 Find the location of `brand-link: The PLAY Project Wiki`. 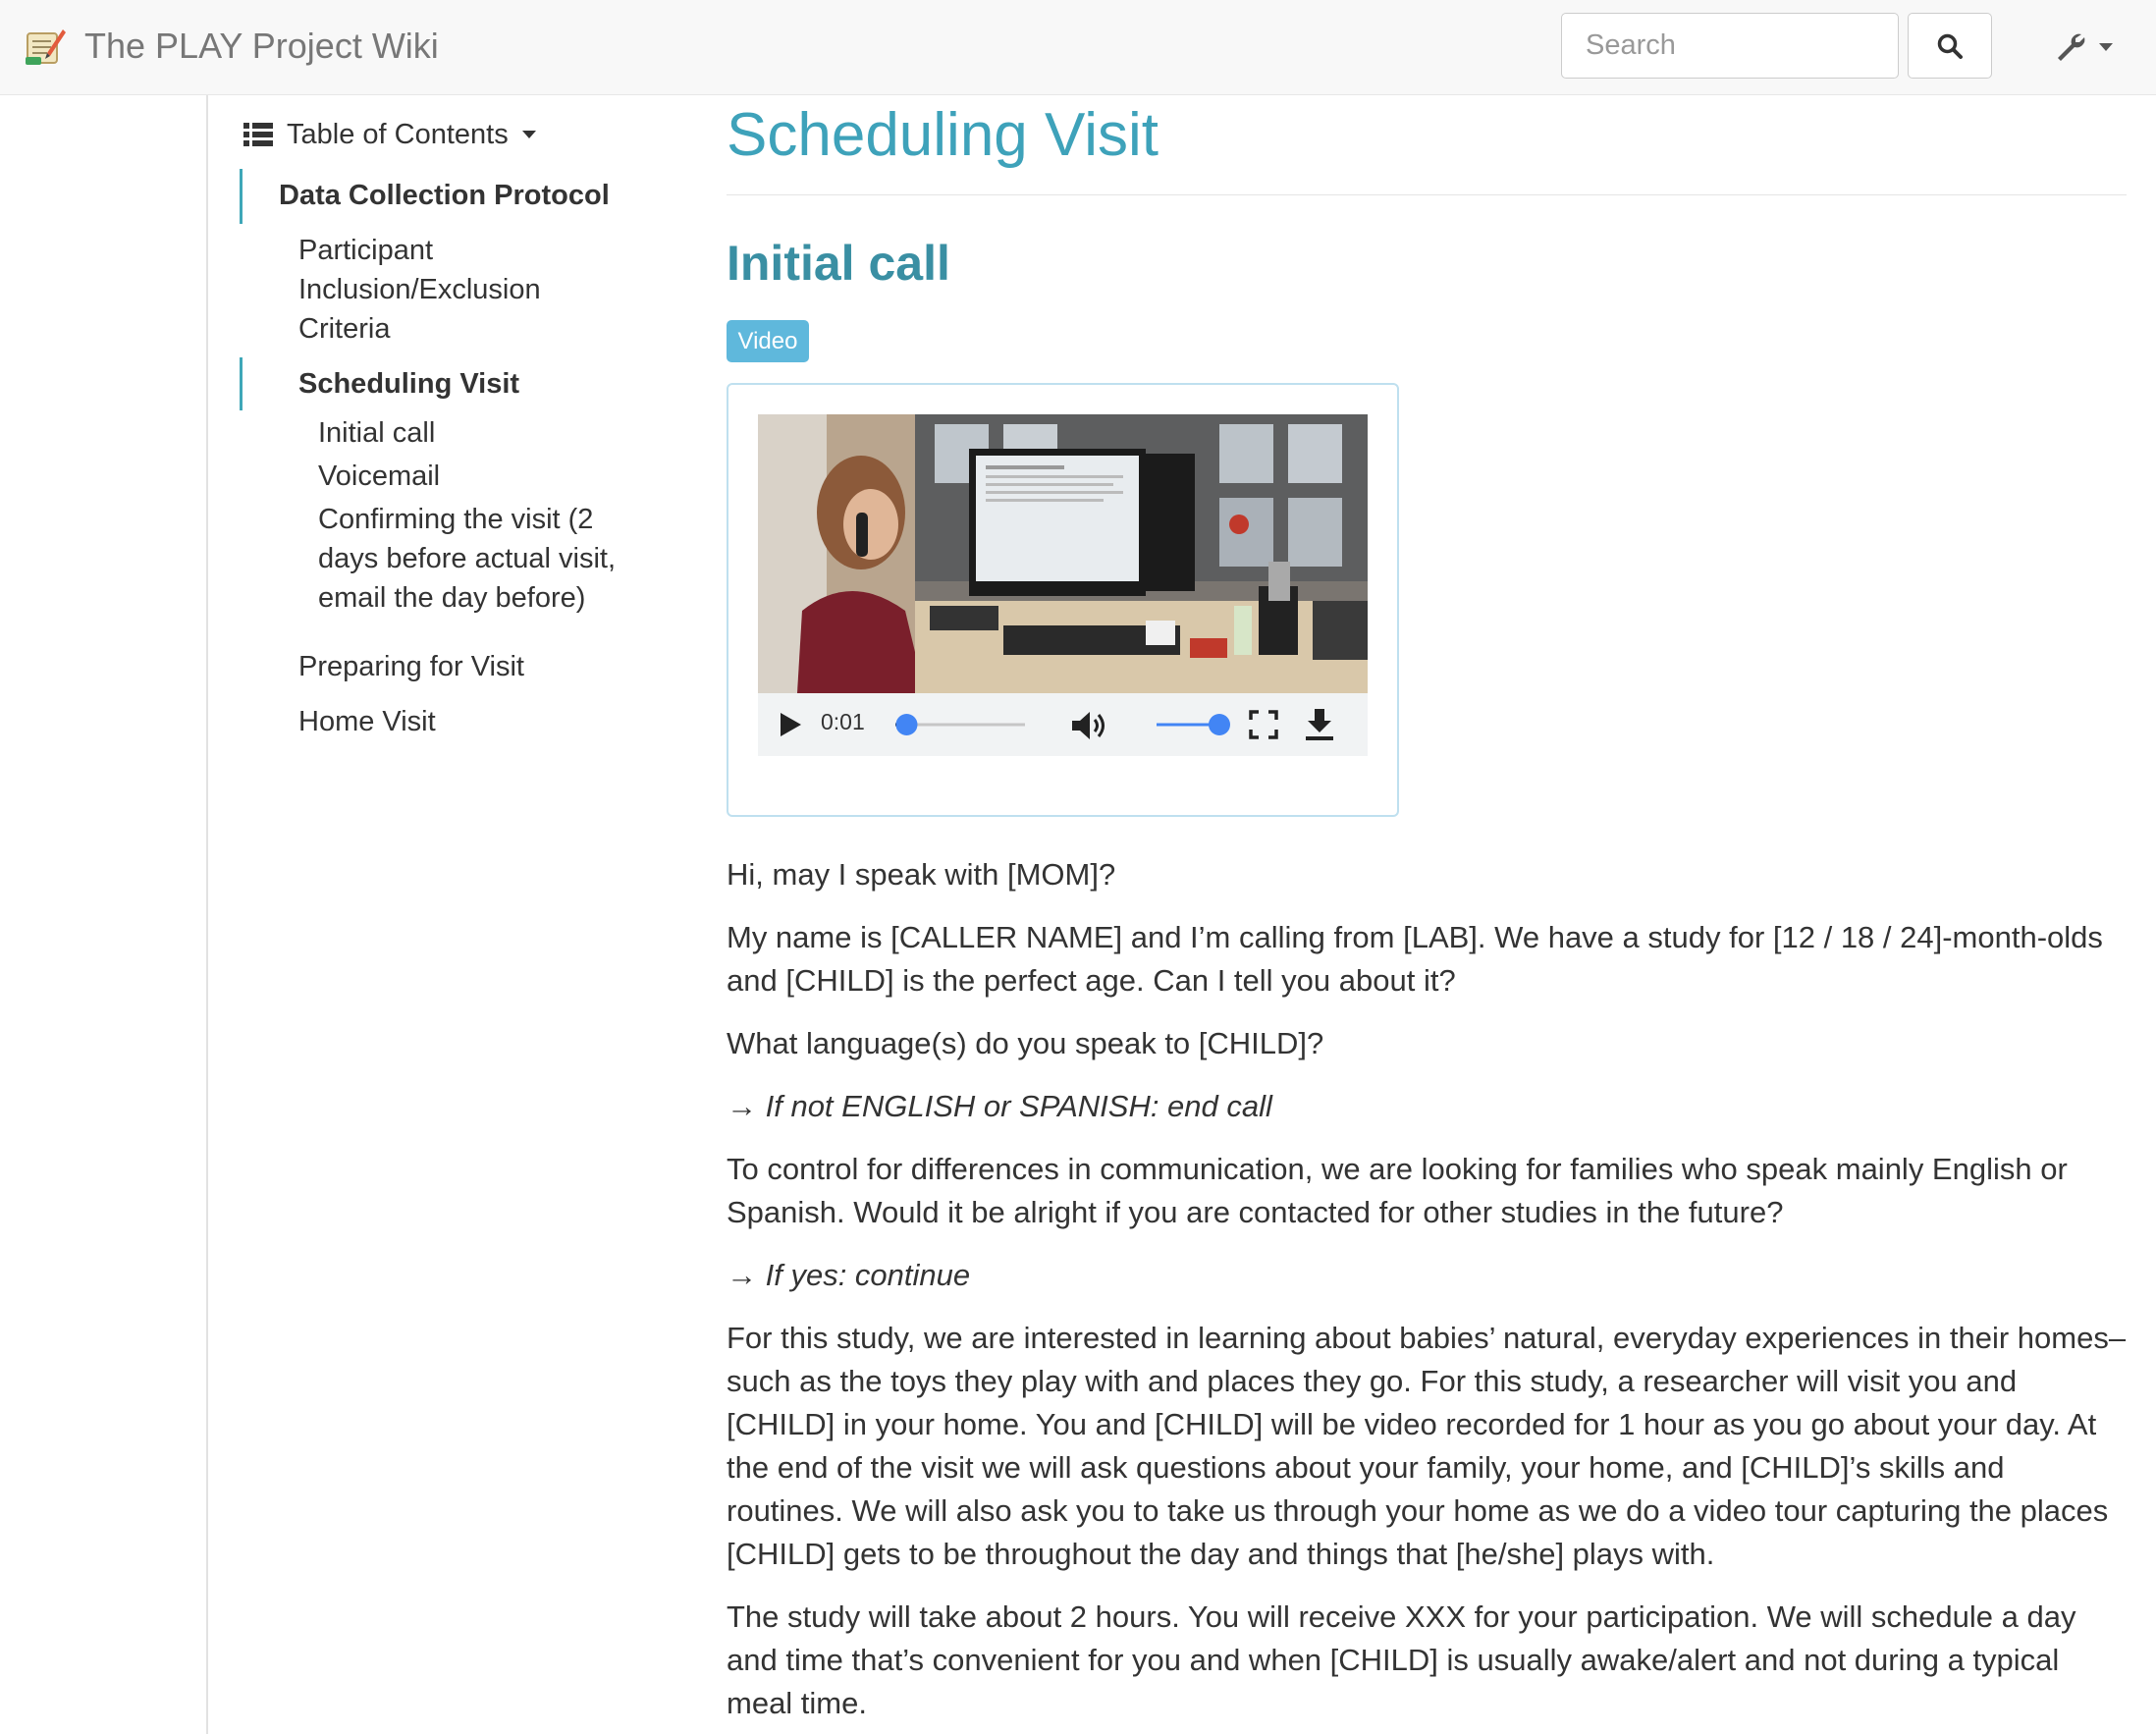

brand-link: The PLAY Project Wiki is located at coordinates (231, 46).